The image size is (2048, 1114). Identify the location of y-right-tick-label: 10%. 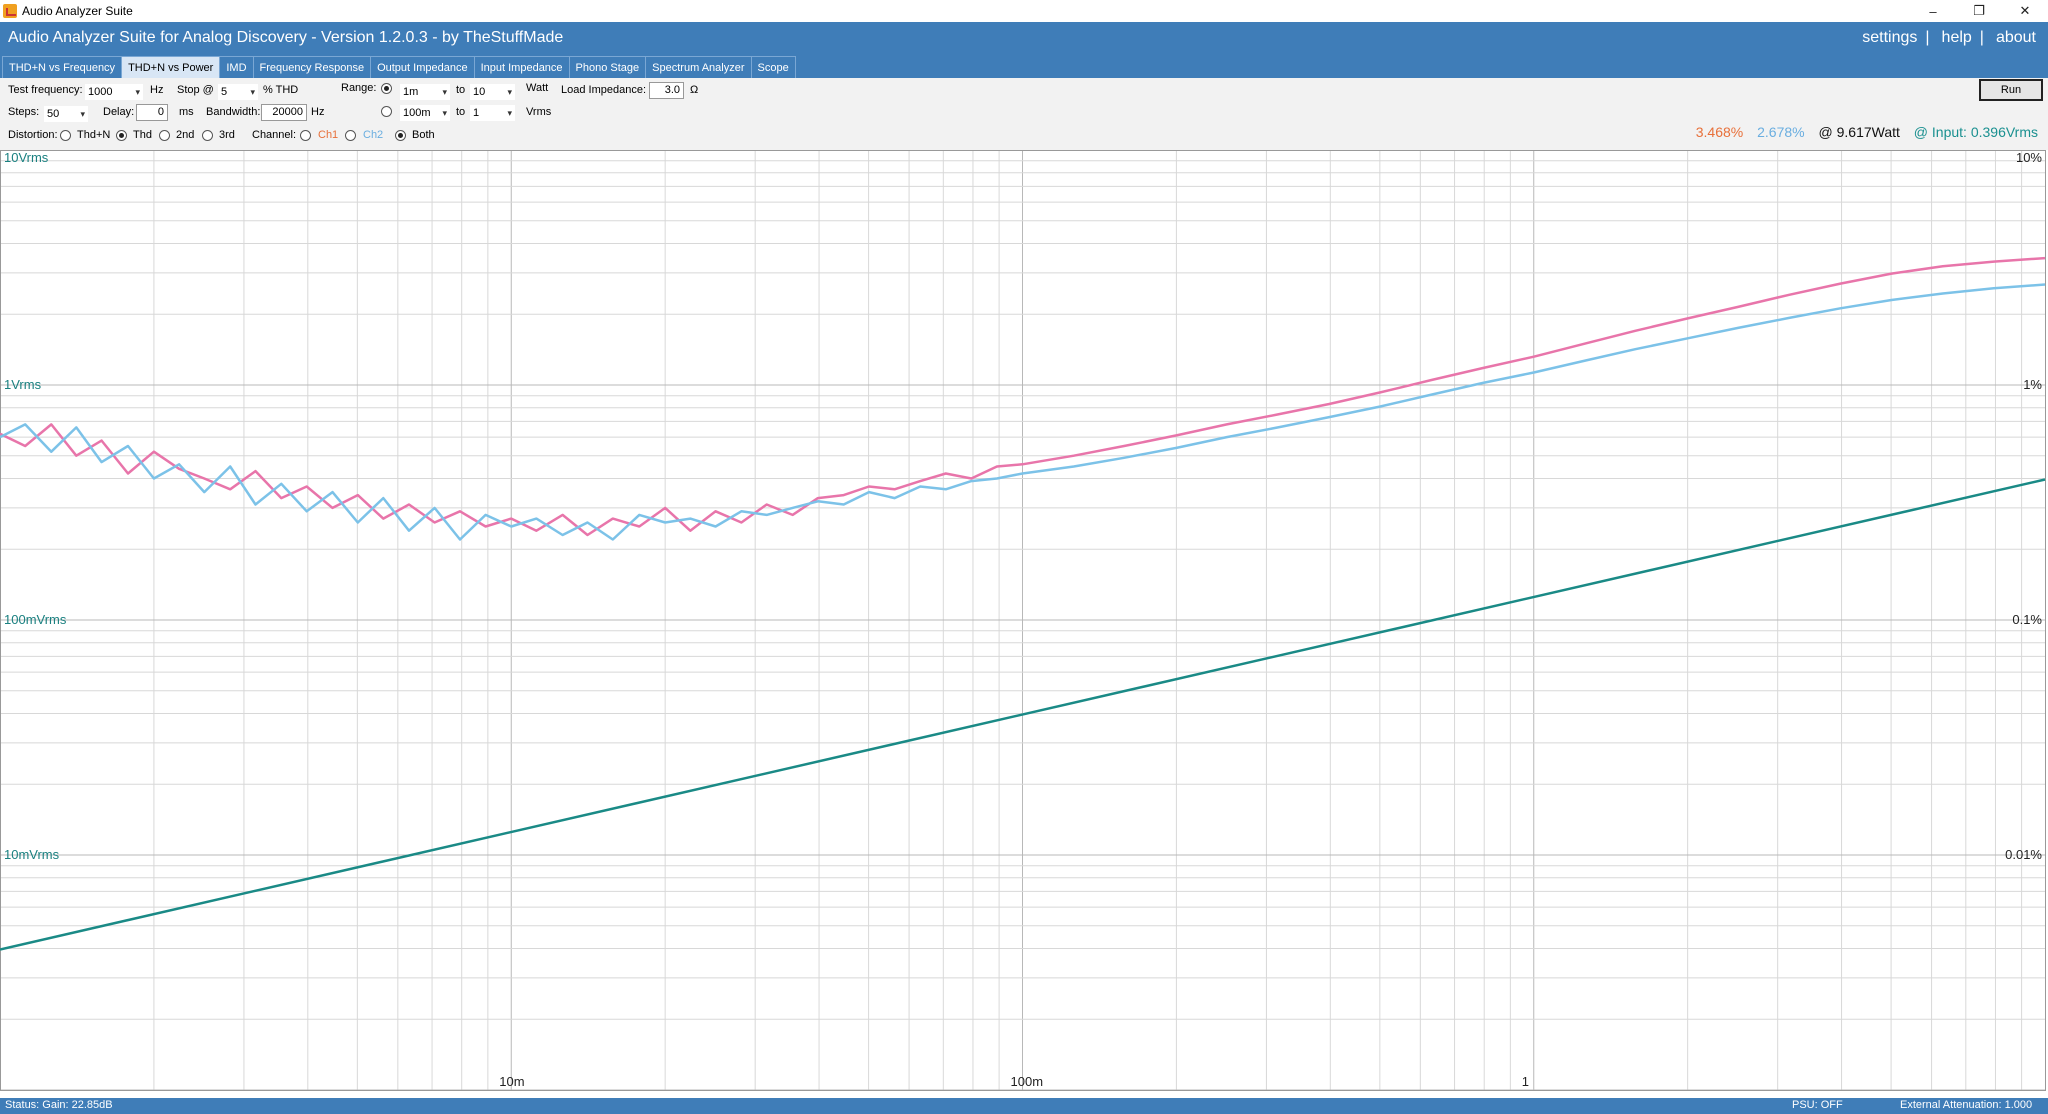
(2028, 157).